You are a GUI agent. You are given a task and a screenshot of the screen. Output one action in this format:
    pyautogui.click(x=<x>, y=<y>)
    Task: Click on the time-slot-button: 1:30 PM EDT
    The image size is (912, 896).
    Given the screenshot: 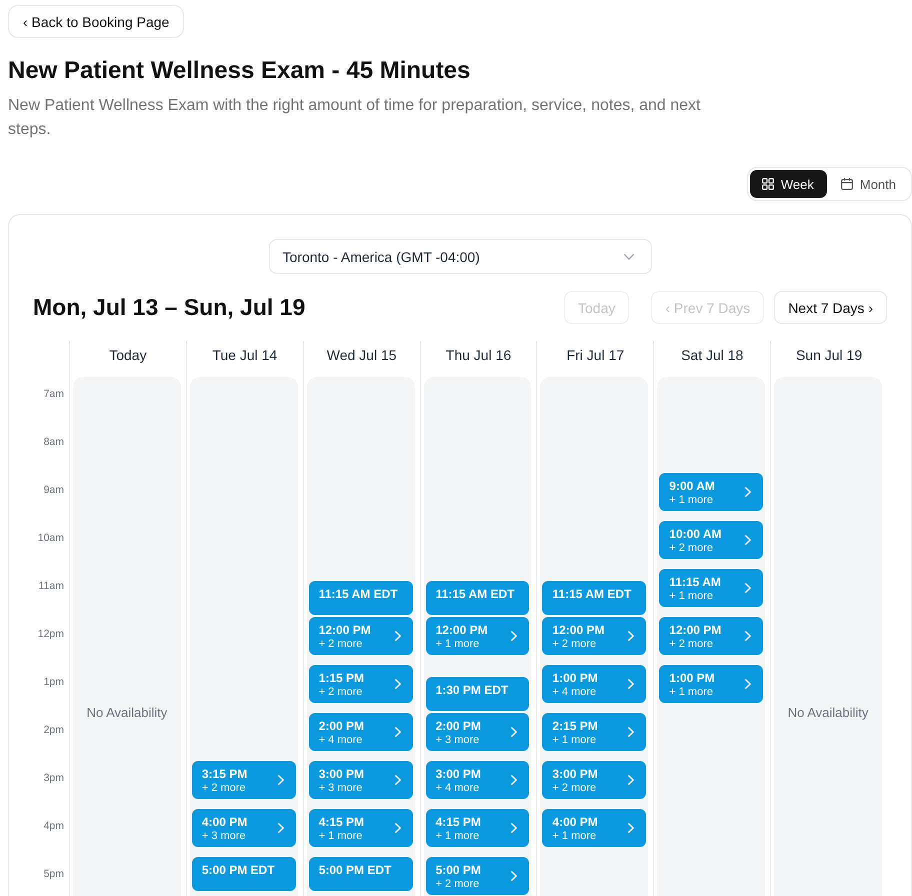 What is the action you would take?
    pyautogui.click(x=478, y=694)
    